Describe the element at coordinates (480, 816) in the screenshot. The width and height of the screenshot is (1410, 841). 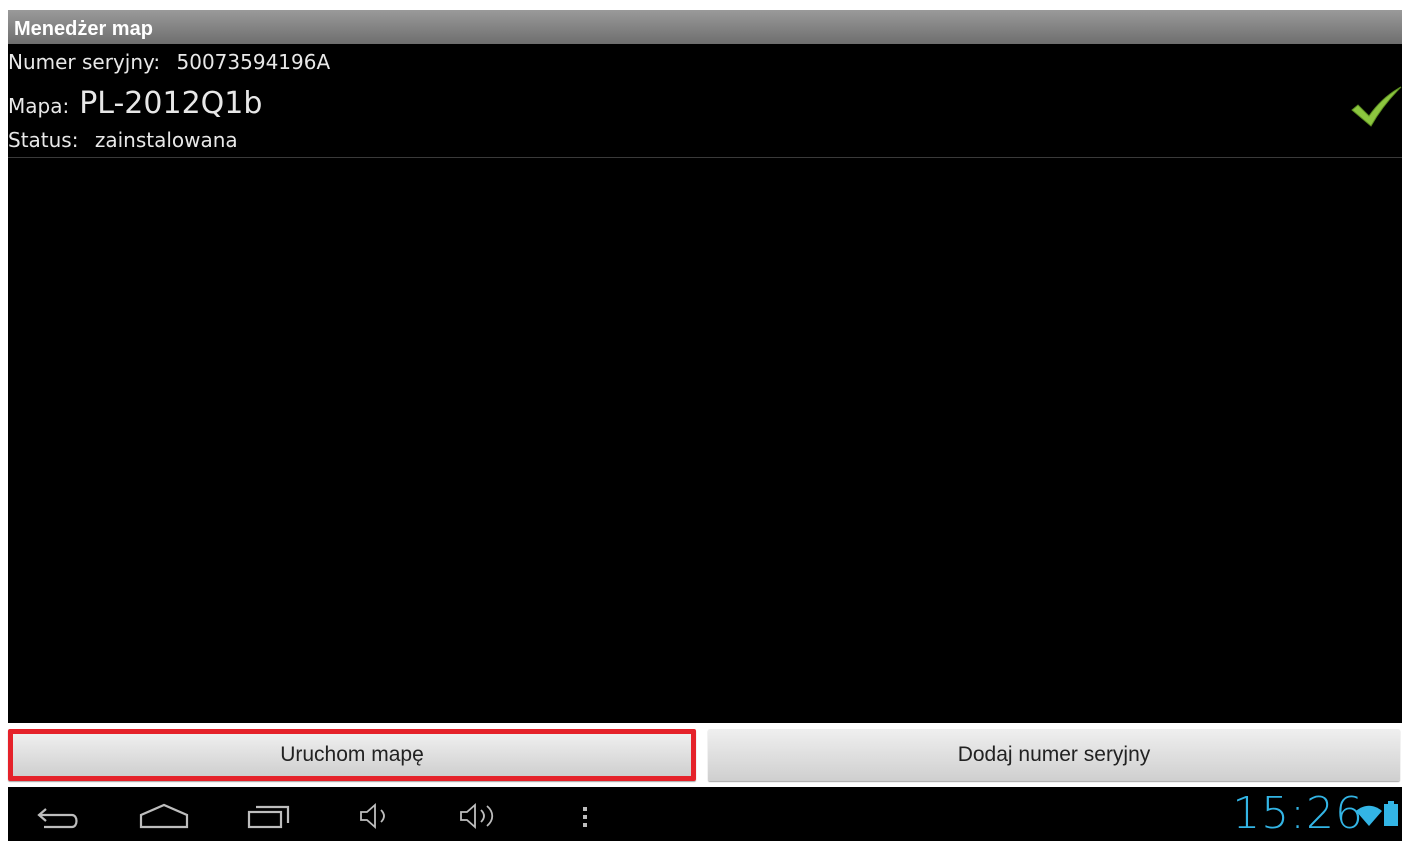
I see `volume-up-icon` at that location.